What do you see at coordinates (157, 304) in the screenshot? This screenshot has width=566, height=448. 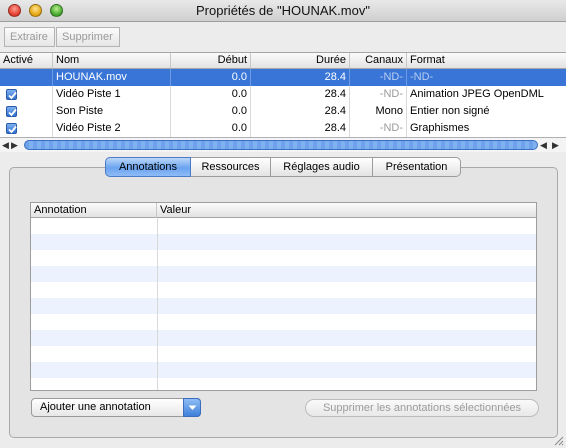 I see `column-divider` at bounding box center [157, 304].